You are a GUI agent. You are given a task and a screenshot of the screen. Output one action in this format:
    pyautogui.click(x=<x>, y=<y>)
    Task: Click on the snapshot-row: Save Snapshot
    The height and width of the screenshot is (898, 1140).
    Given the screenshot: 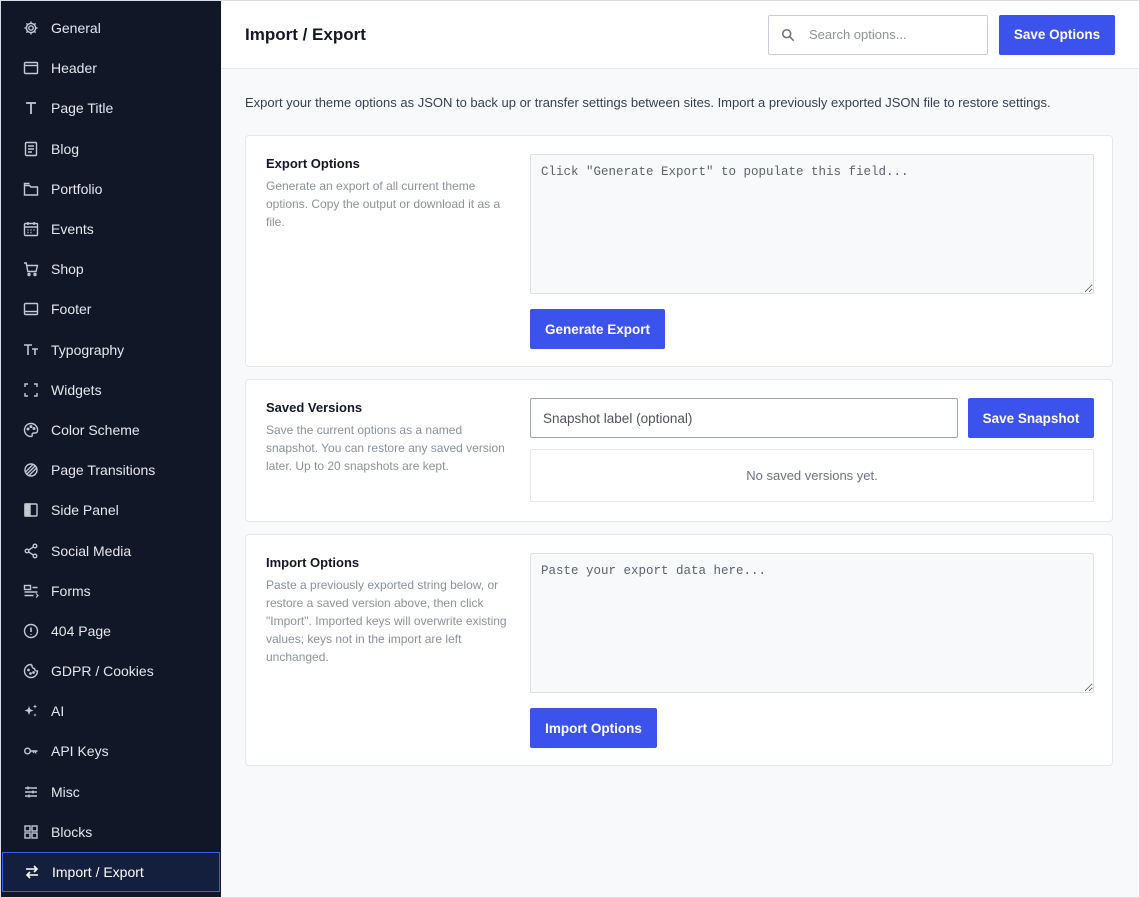 What is the action you would take?
    pyautogui.click(x=812, y=418)
    